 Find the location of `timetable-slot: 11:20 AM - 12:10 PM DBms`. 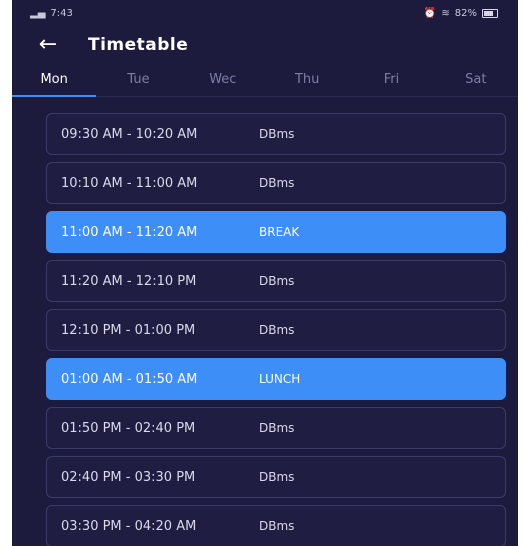

timetable-slot: 11:20 AM - 12:10 PM DBms is located at coordinates (276, 281).